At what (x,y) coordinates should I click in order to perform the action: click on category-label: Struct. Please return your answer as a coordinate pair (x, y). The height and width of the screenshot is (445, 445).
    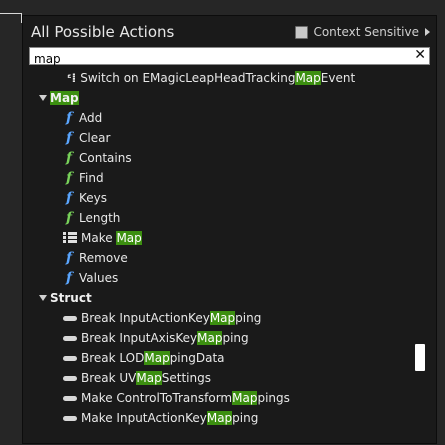
    Looking at the image, I should click on (71, 298).